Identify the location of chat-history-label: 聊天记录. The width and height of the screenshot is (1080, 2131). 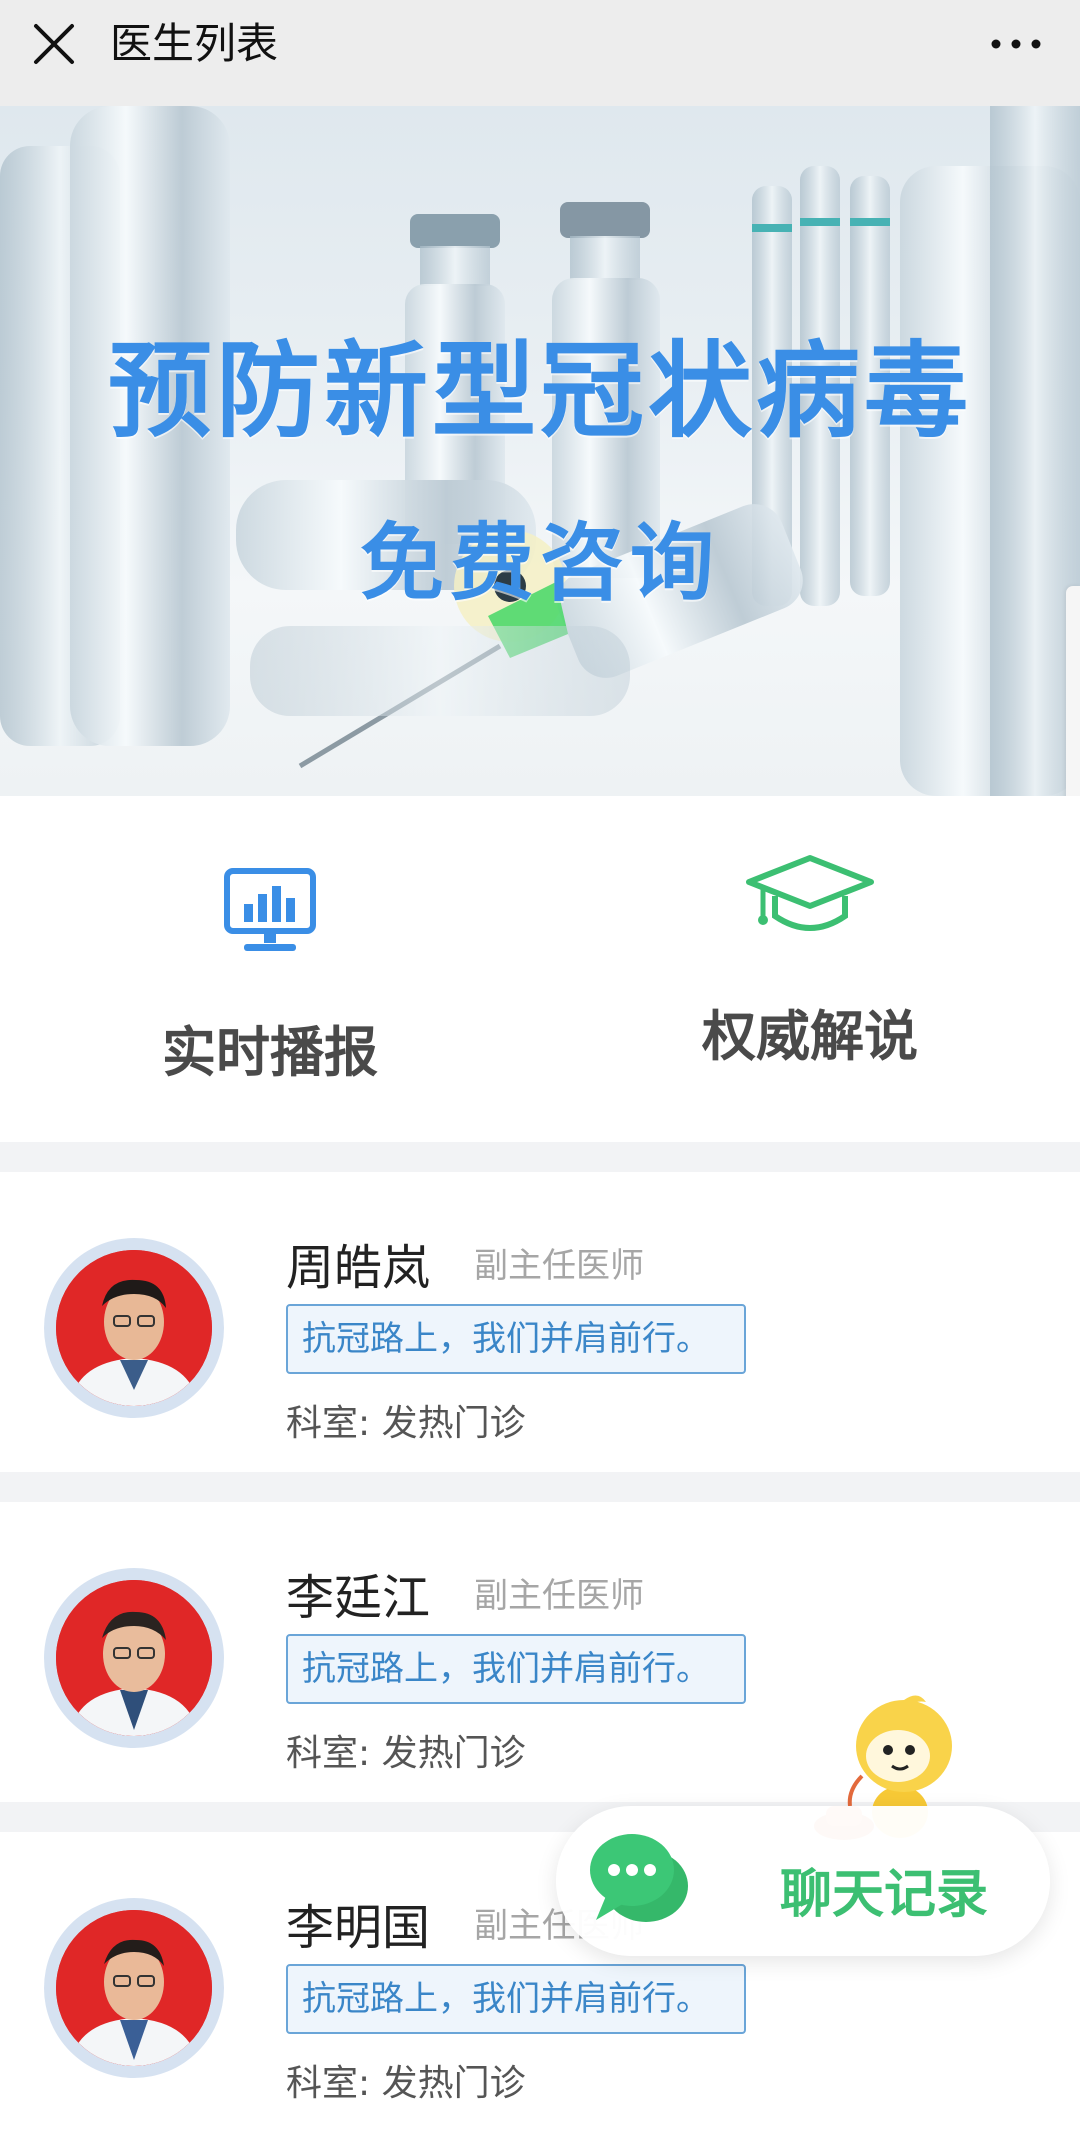
(884, 1895).